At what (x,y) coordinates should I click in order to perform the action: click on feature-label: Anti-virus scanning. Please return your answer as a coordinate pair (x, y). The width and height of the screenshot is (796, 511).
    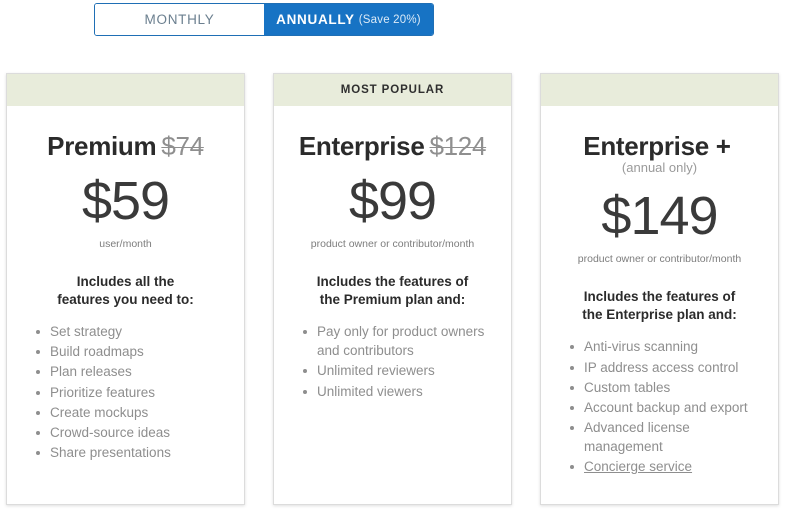
    Looking at the image, I should click on (641, 347).